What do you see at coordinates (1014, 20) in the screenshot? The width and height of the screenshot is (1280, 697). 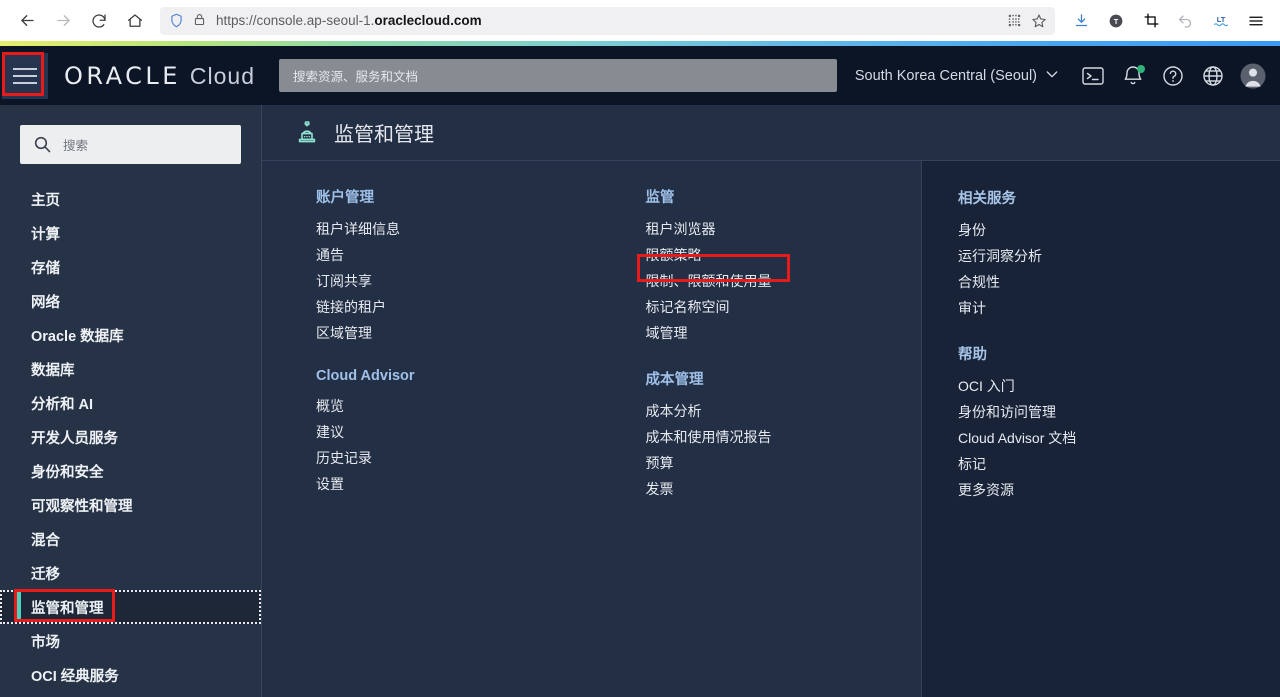 I see `qr-code-icon` at bounding box center [1014, 20].